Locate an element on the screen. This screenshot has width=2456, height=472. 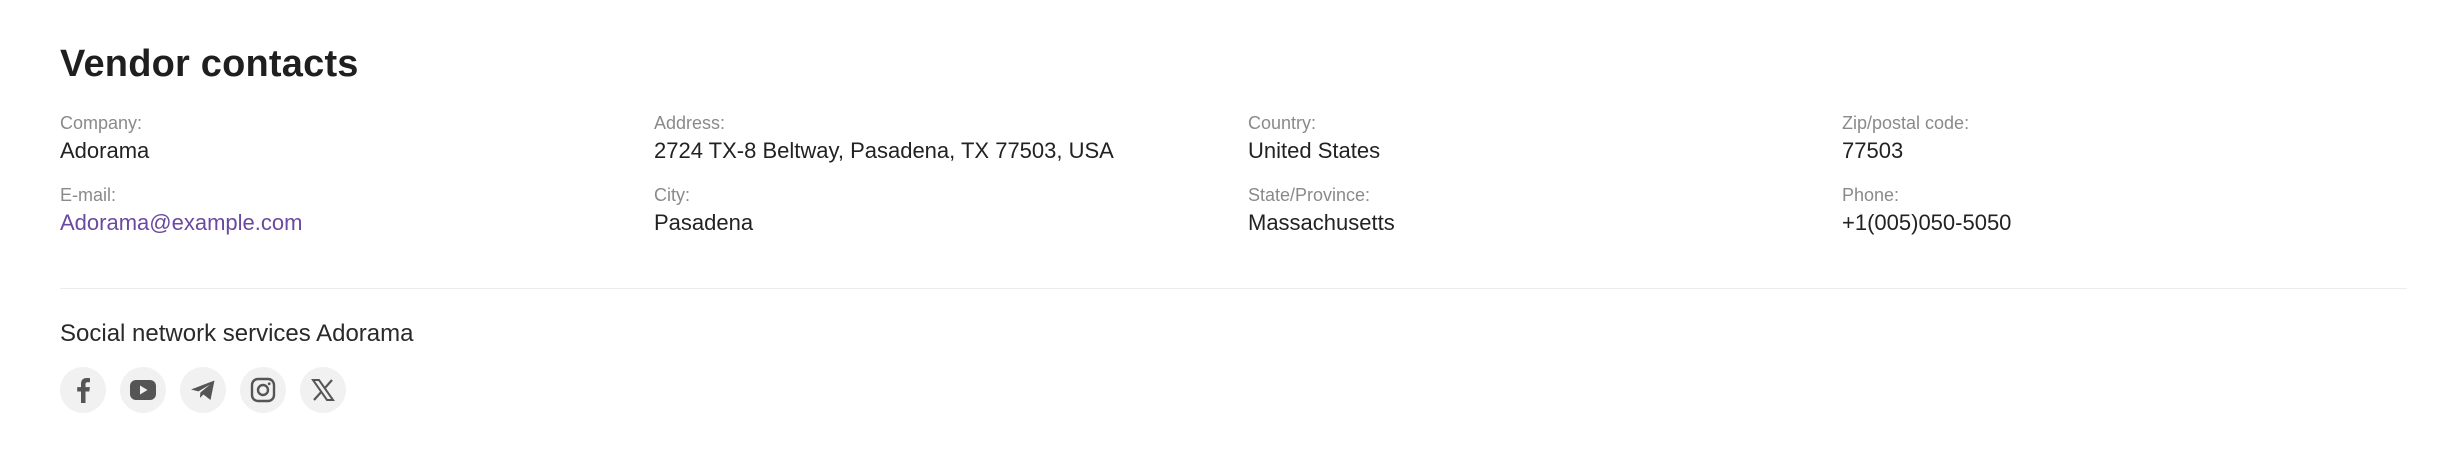
x-icon is located at coordinates (323, 390).